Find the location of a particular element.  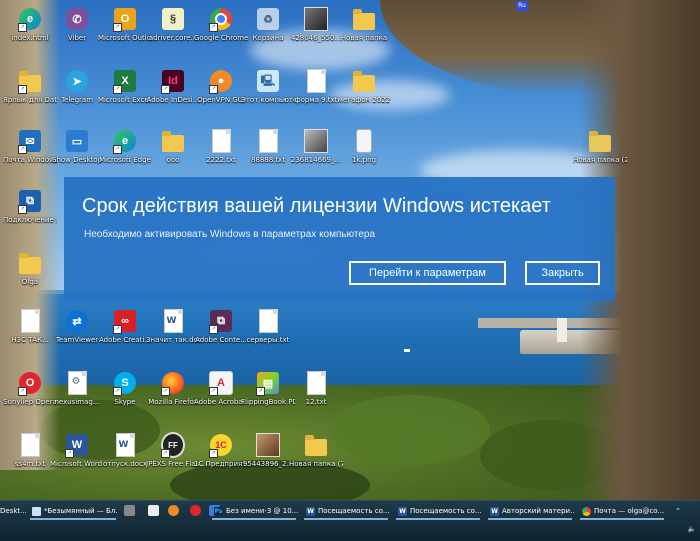

desktop-icon-index-html: e ↗ index.html is located at coordinates (30, 24).